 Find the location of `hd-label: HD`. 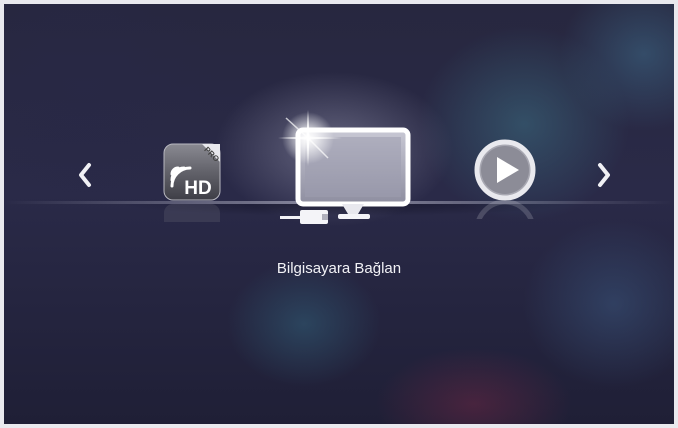

hd-label: HD is located at coordinates (197, 188).